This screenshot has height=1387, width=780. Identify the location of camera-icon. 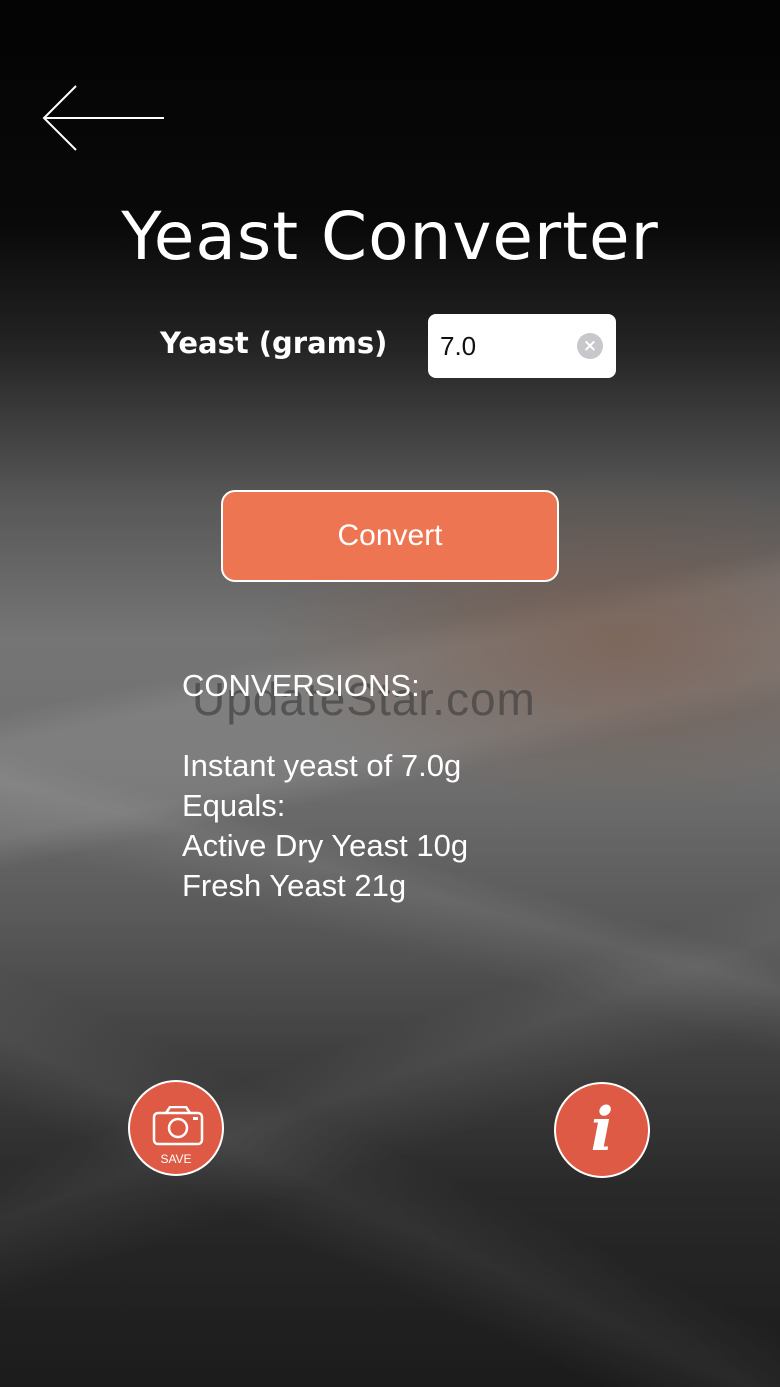
(178, 1126).